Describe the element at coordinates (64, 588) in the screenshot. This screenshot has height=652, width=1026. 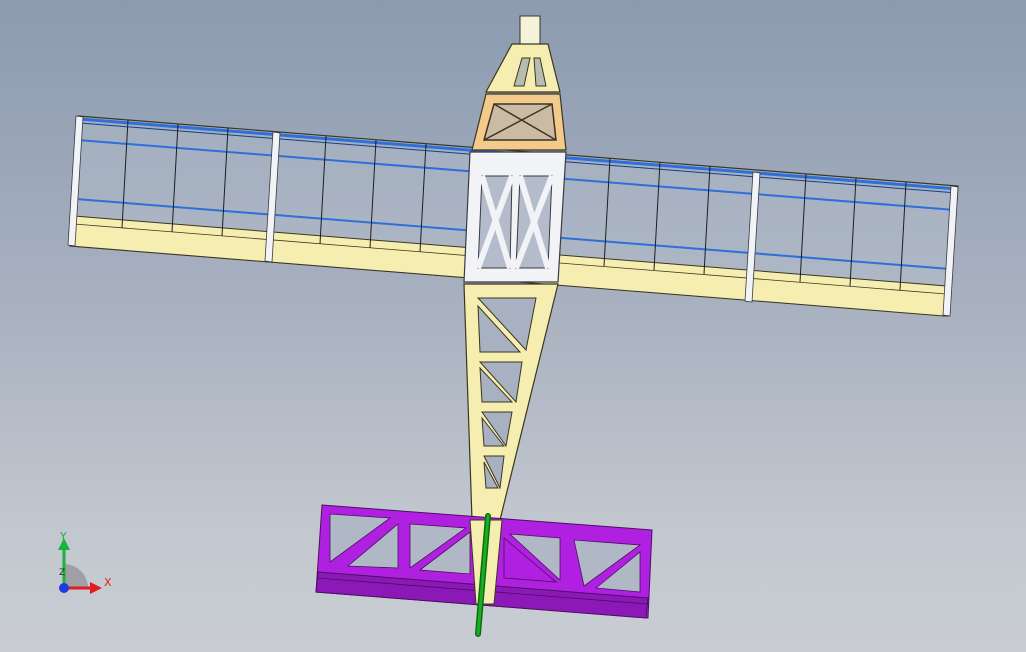
I see `z-axis-dot-icon` at that location.